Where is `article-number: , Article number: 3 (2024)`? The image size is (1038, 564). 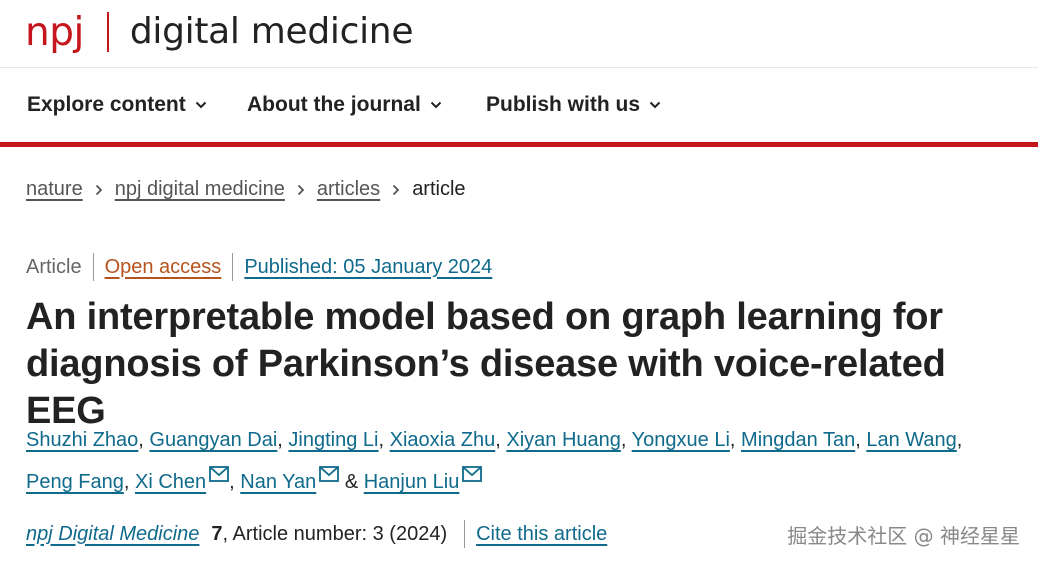
article-number: , Article number: 3 (2024) is located at coordinates (335, 533).